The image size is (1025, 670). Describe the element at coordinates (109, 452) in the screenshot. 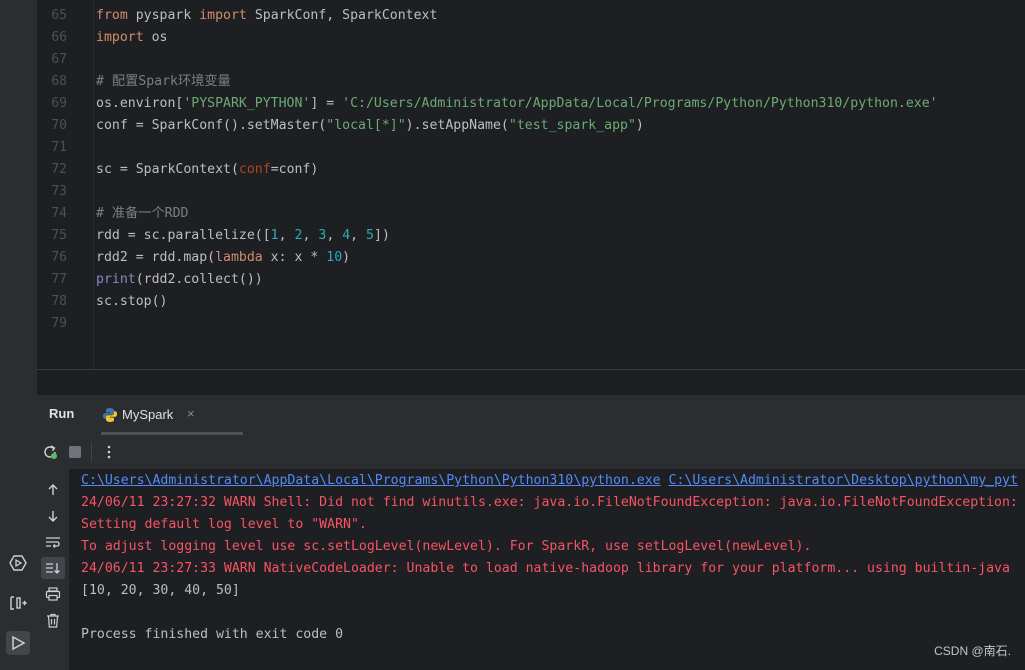

I see `more-icon` at that location.